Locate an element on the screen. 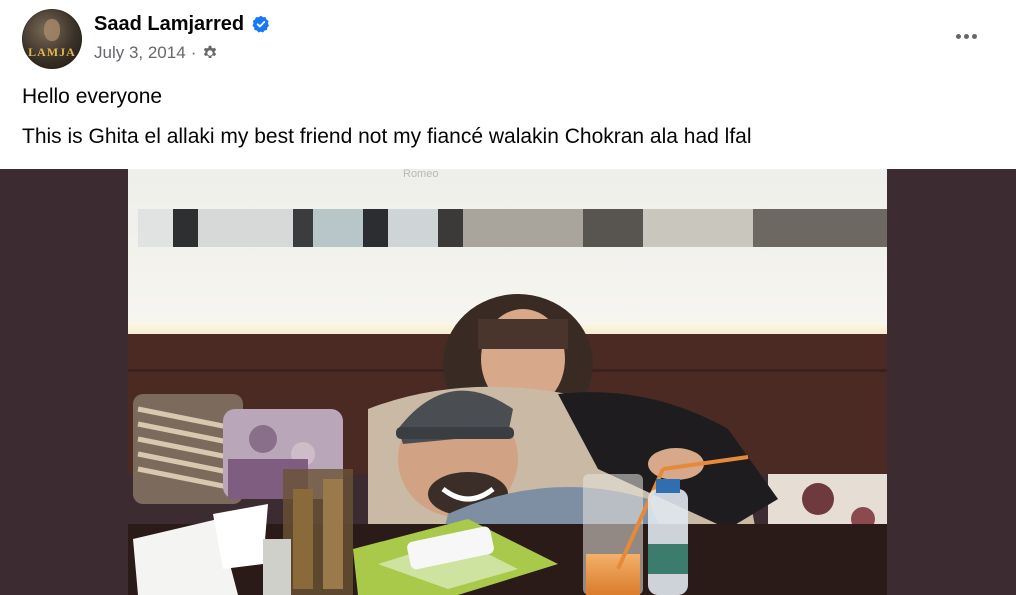  post-date: July 3, 2014 is located at coordinates (140, 53).